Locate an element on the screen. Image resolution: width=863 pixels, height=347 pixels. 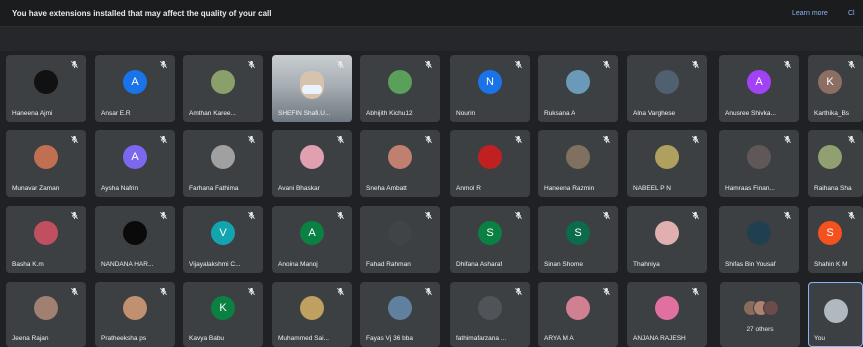
participant-name: Avani Bhaskar is located at coordinates (299, 188).